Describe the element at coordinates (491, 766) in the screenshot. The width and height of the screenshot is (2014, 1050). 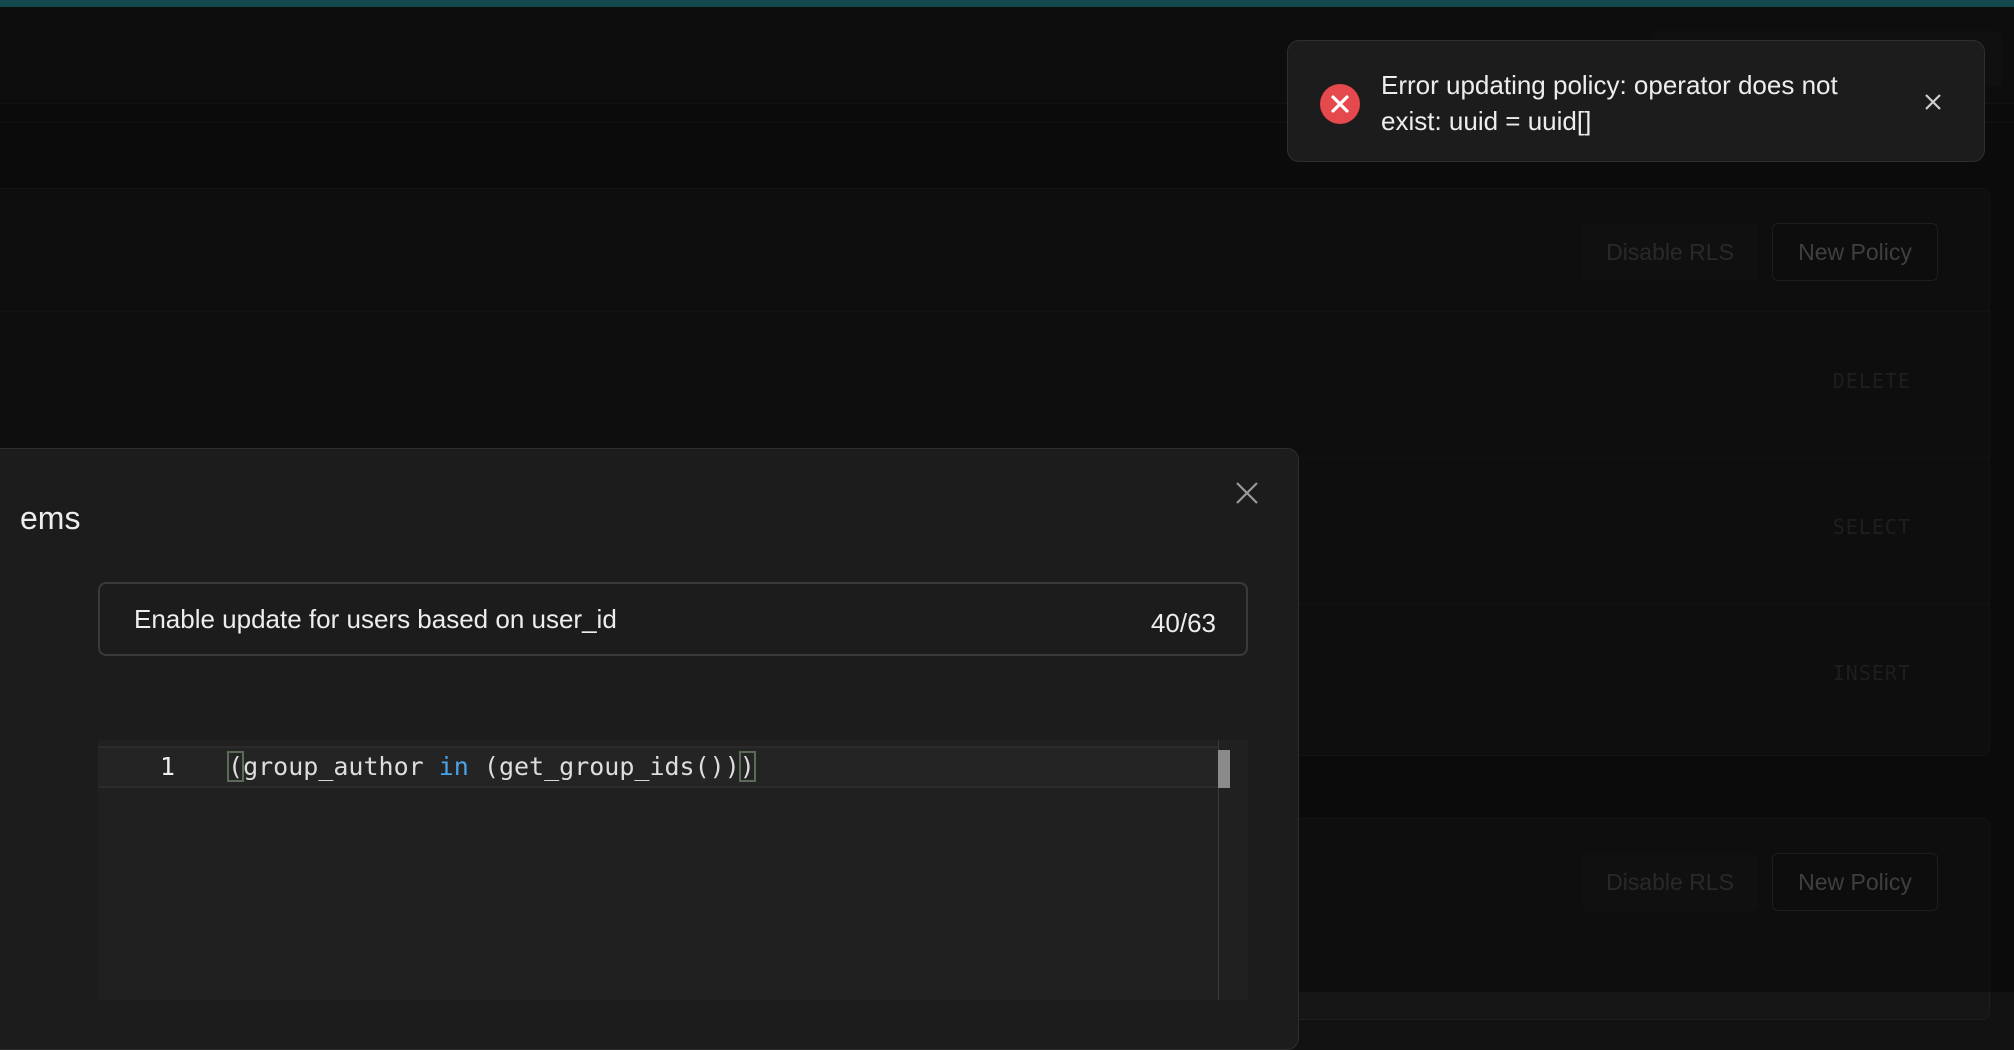
I see `code-line: (group_author in (get_group_ids()))` at that location.